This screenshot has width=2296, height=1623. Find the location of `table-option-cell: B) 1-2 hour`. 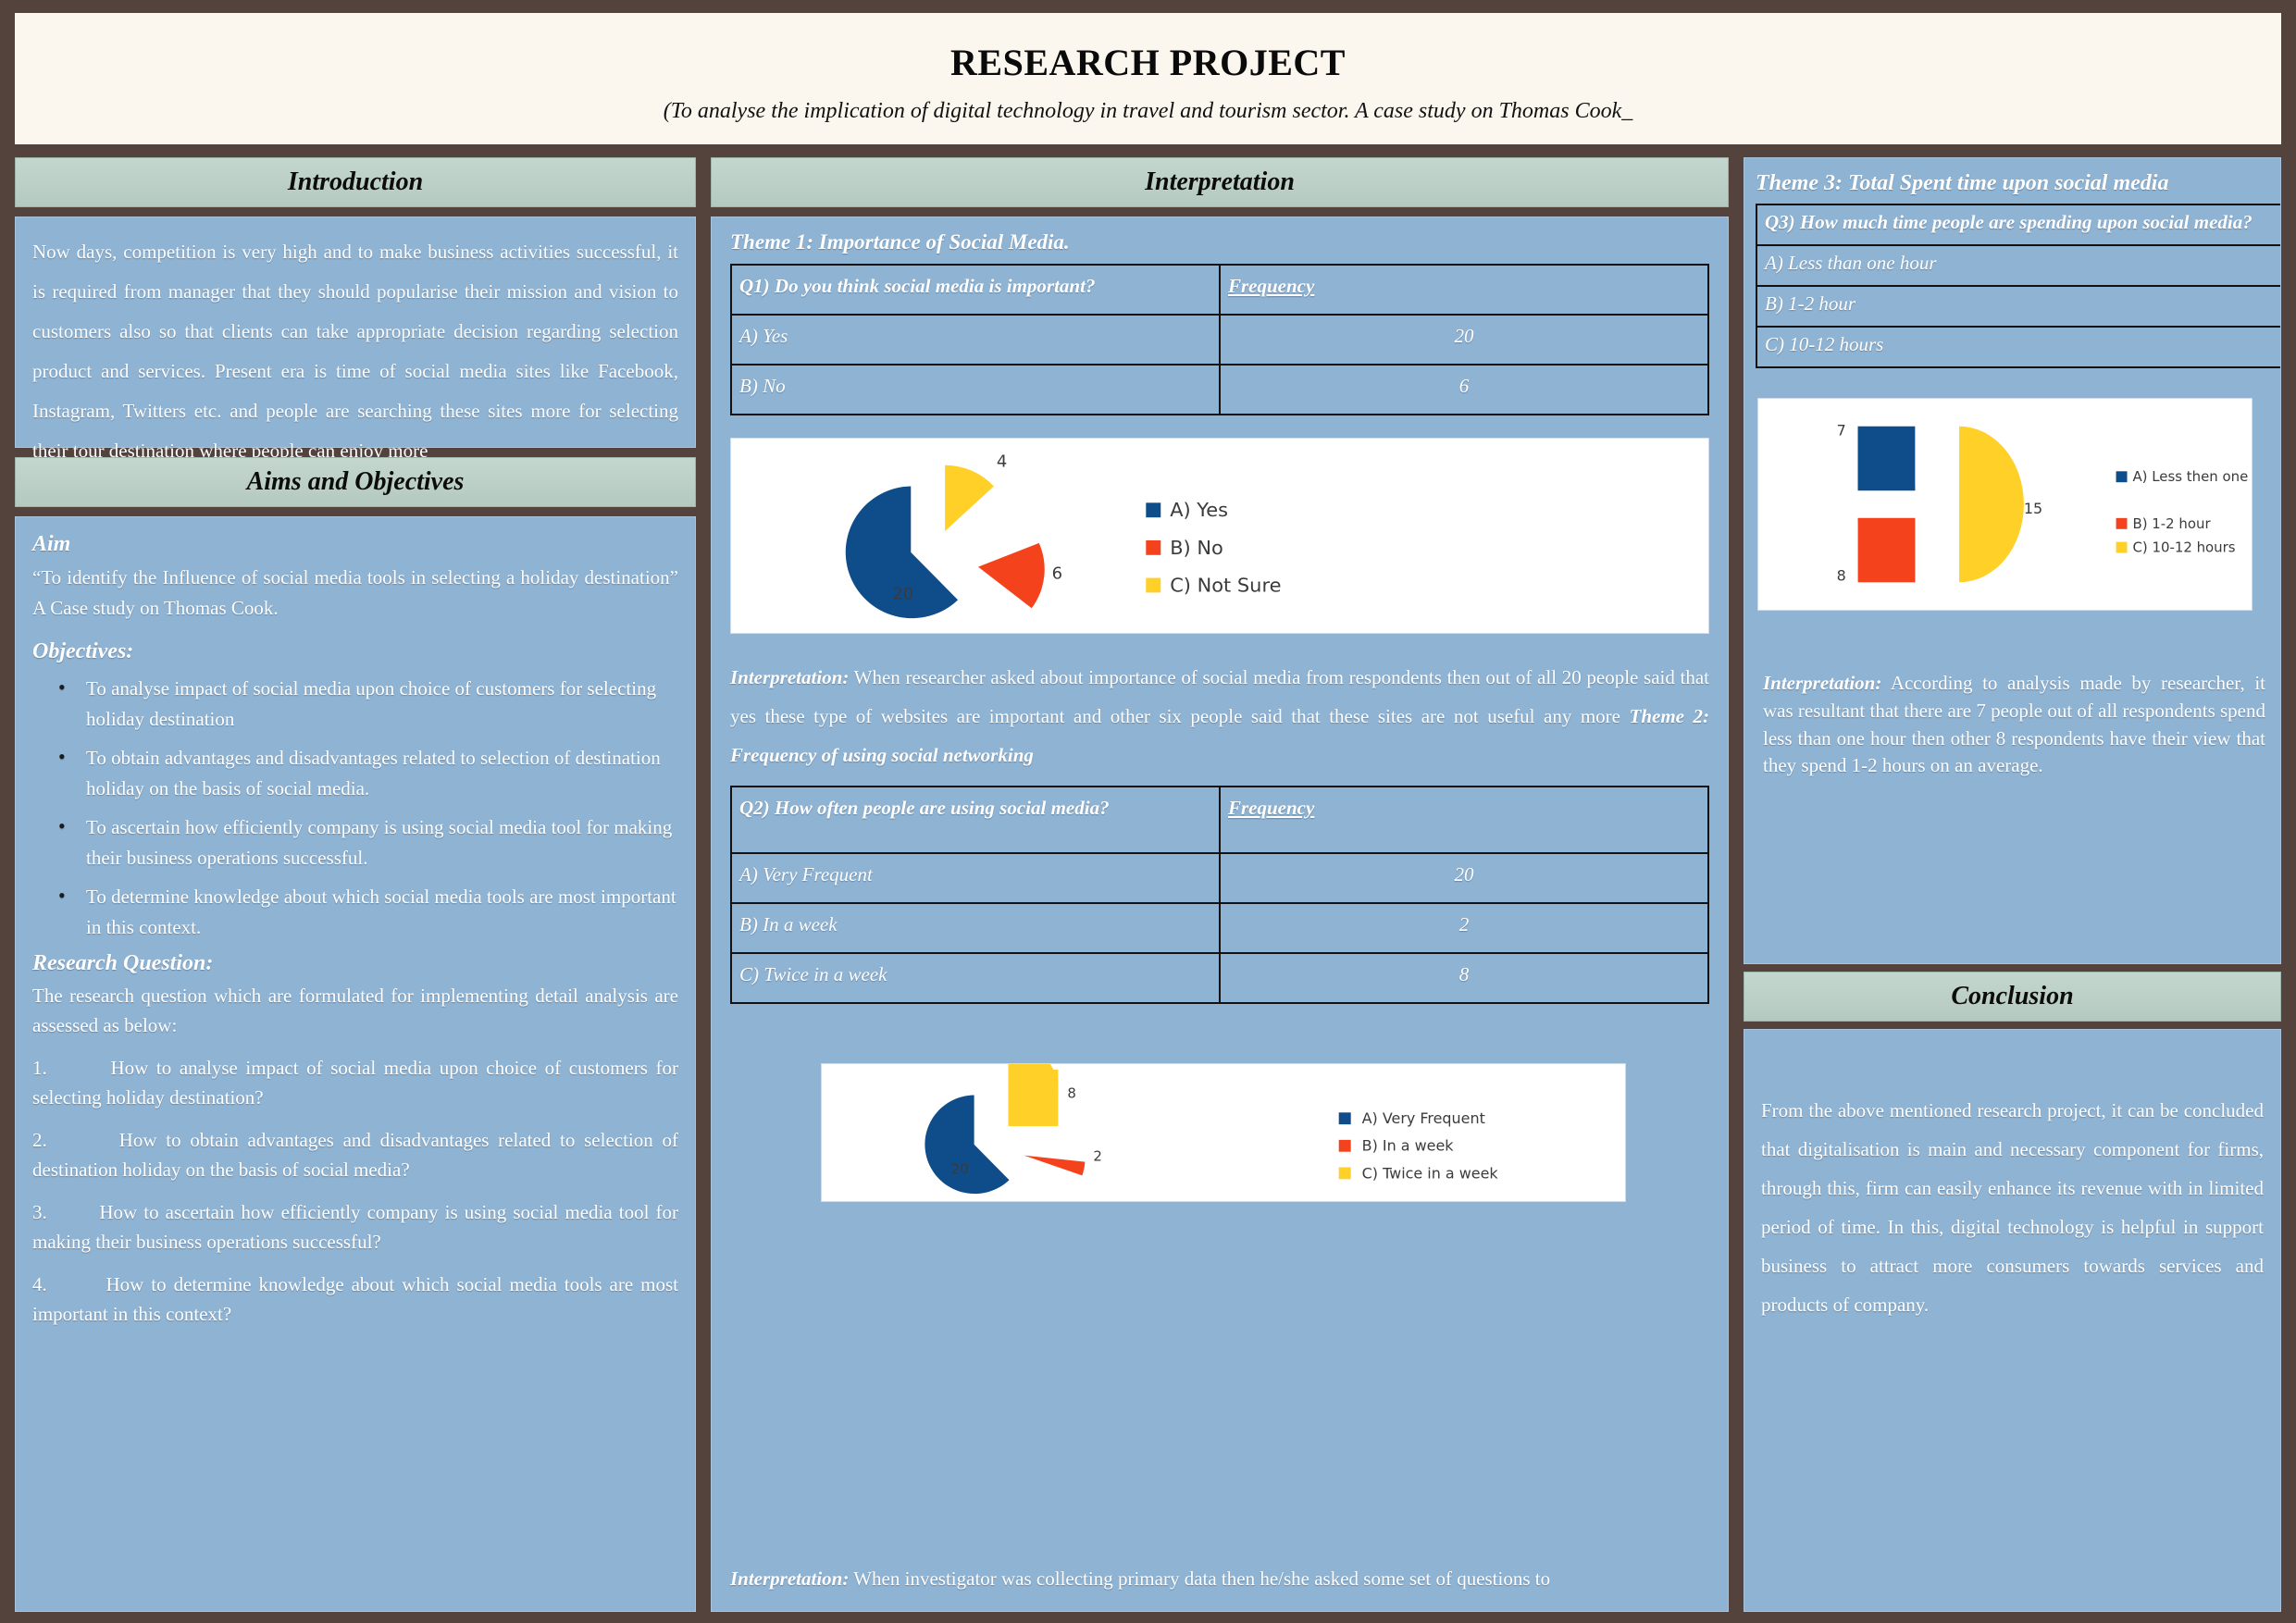

table-option-cell: B) 1-2 hour is located at coordinates (2018, 306).